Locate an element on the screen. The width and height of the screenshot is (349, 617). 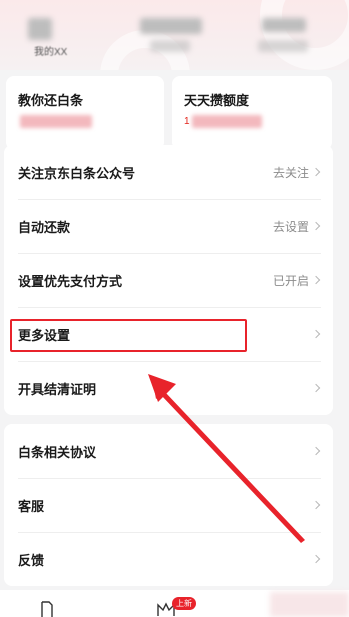
row-label: 开具结清证明 is located at coordinates (57, 389).